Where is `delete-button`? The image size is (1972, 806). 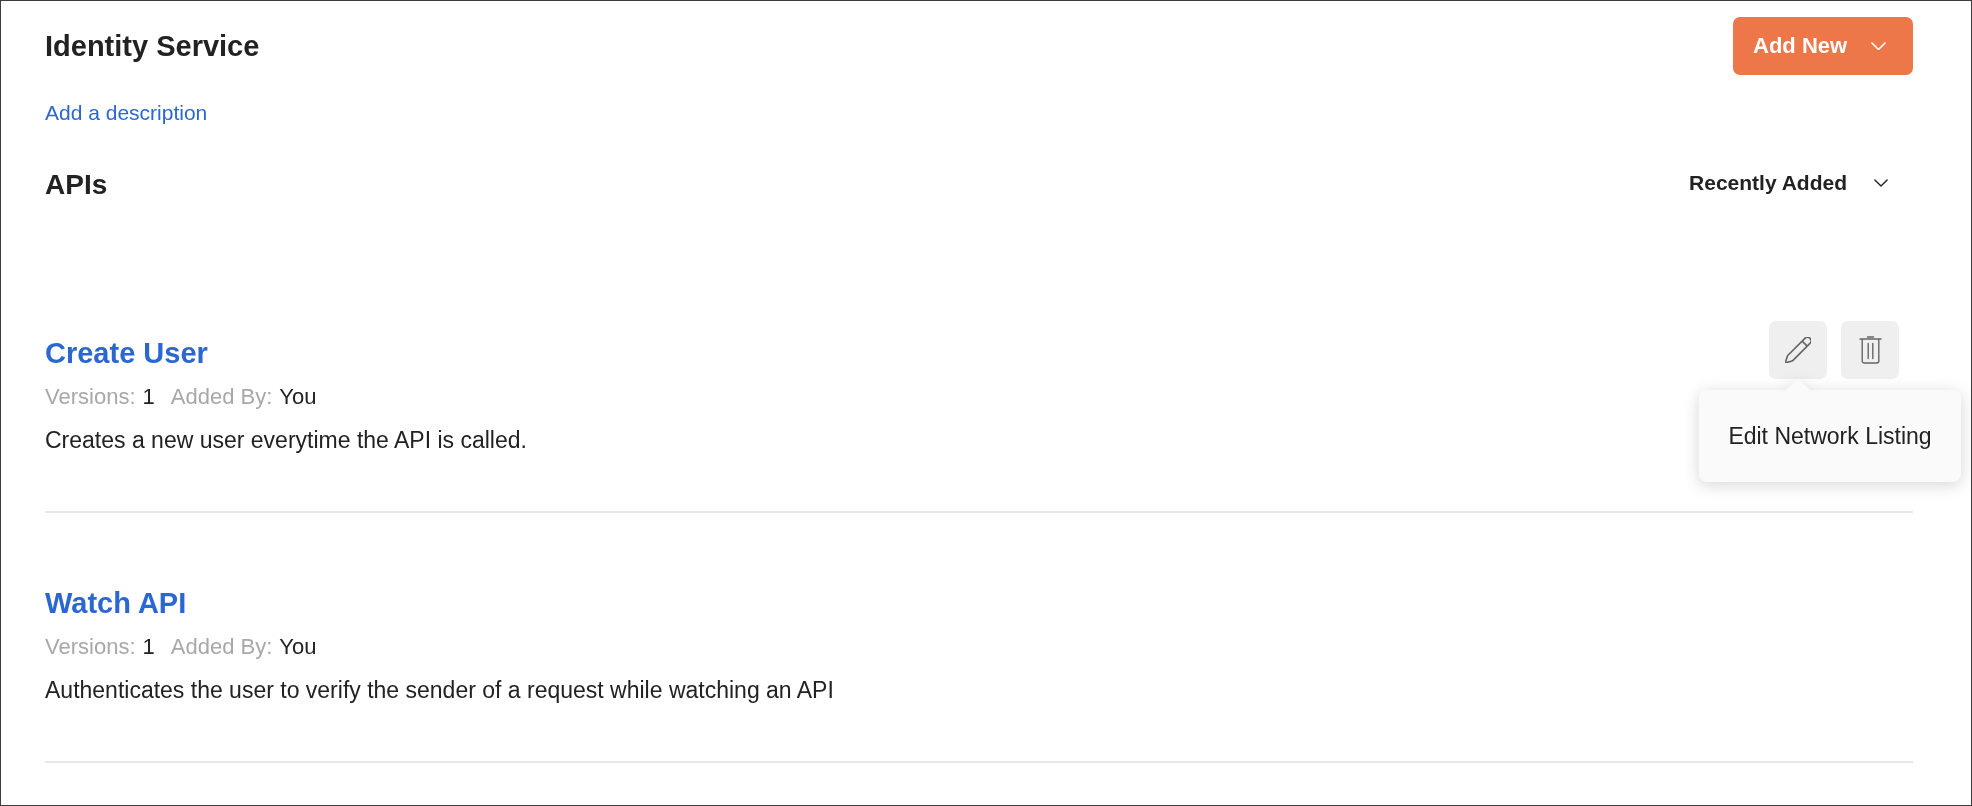 delete-button is located at coordinates (1870, 350).